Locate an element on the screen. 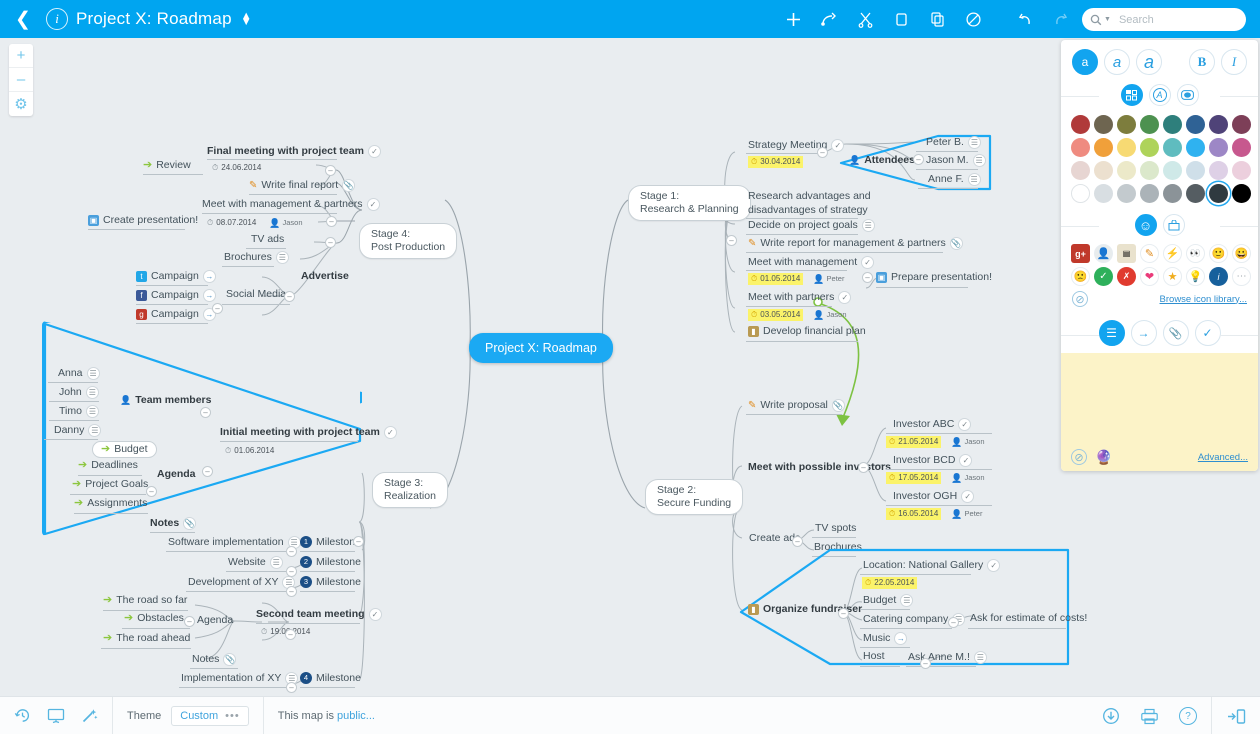  node-project-goals: ➔ Project Goals is located at coordinates (110, 484).